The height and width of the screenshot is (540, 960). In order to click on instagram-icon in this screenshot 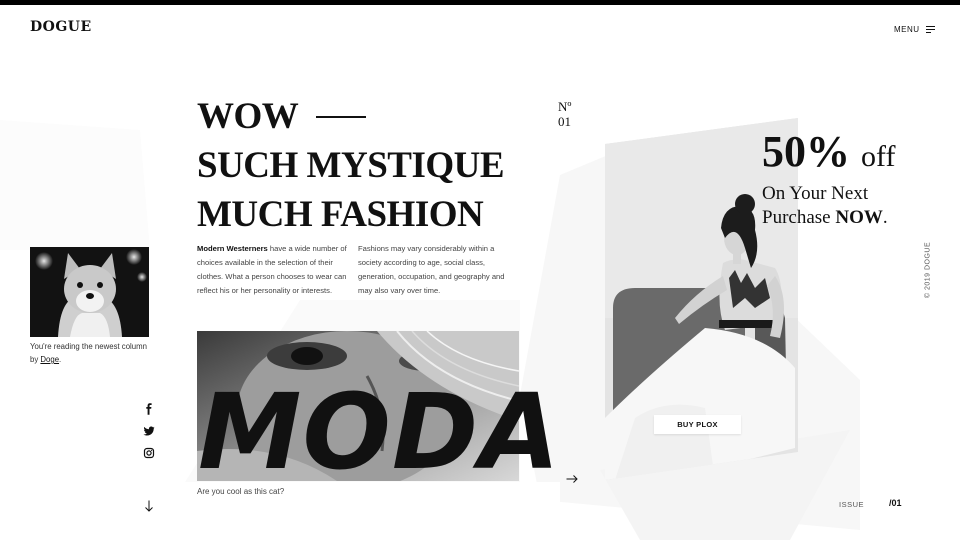, I will do `click(149, 452)`.